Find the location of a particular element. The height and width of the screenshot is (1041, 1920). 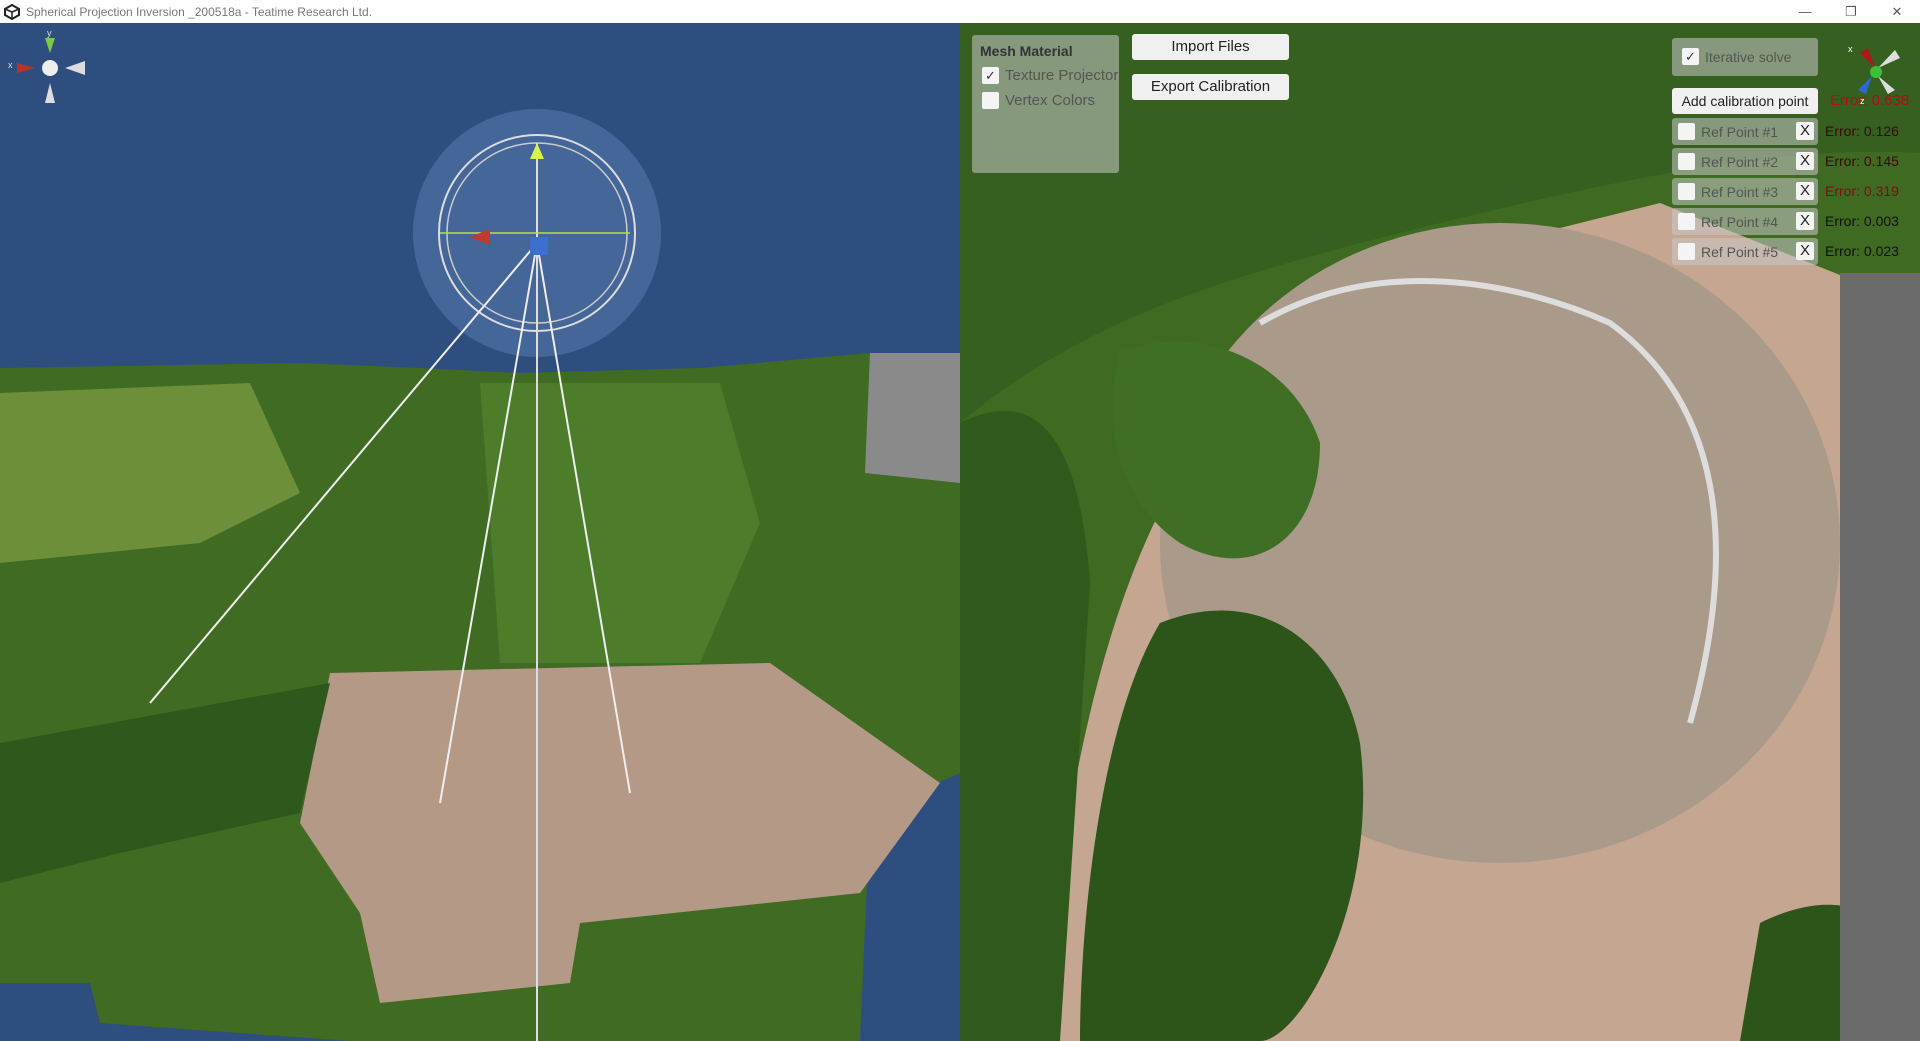

ref-point-error: Error: 0.319 is located at coordinates (1862, 191).